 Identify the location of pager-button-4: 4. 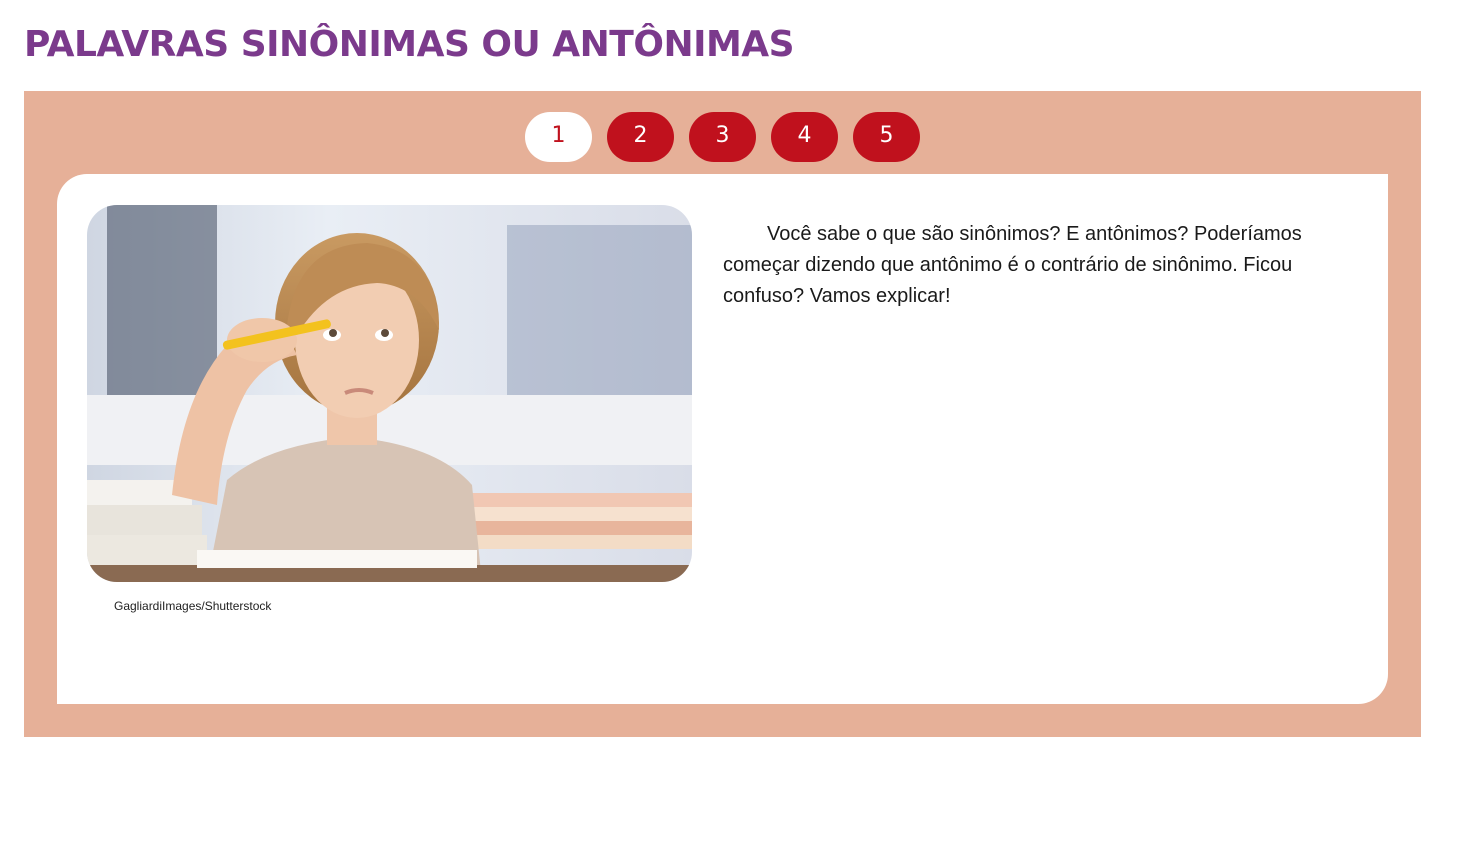
(804, 137).